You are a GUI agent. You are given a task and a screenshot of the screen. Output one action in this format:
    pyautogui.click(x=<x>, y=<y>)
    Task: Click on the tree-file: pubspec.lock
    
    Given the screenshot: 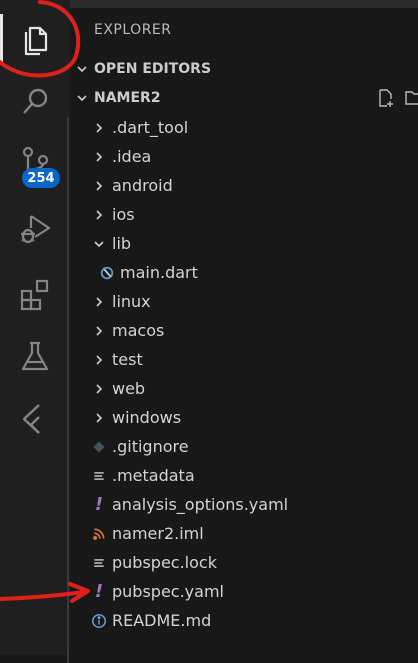 What is the action you would take?
    pyautogui.click(x=244, y=562)
    